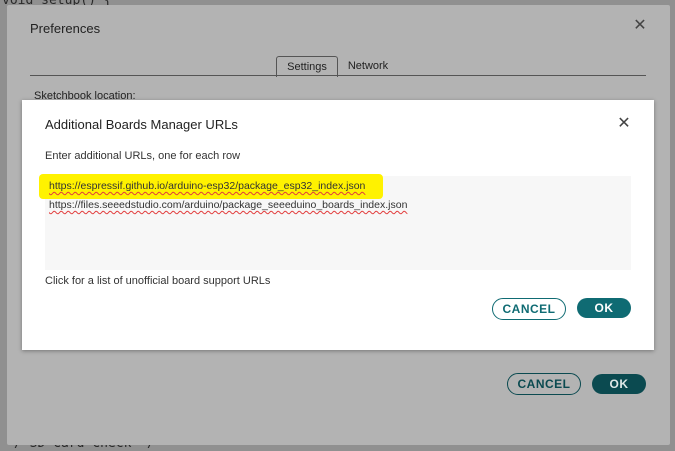  Describe the element at coordinates (604, 308) in the screenshot. I see `dialog-ok-button: OK` at that location.